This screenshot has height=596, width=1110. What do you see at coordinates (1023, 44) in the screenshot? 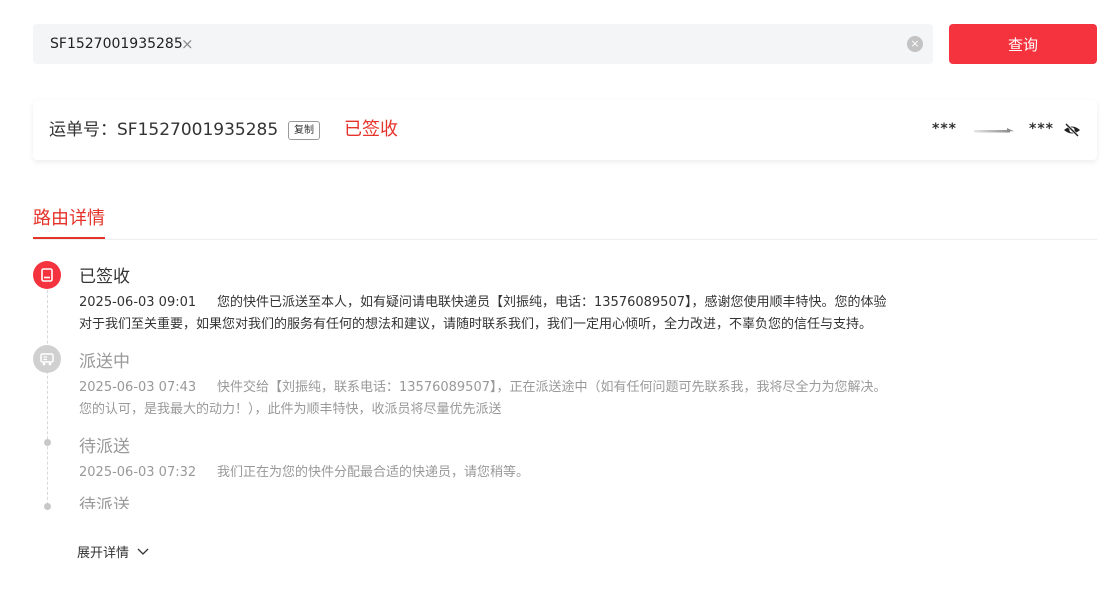
I see `query-button: 查询` at bounding box center [1023, 44].